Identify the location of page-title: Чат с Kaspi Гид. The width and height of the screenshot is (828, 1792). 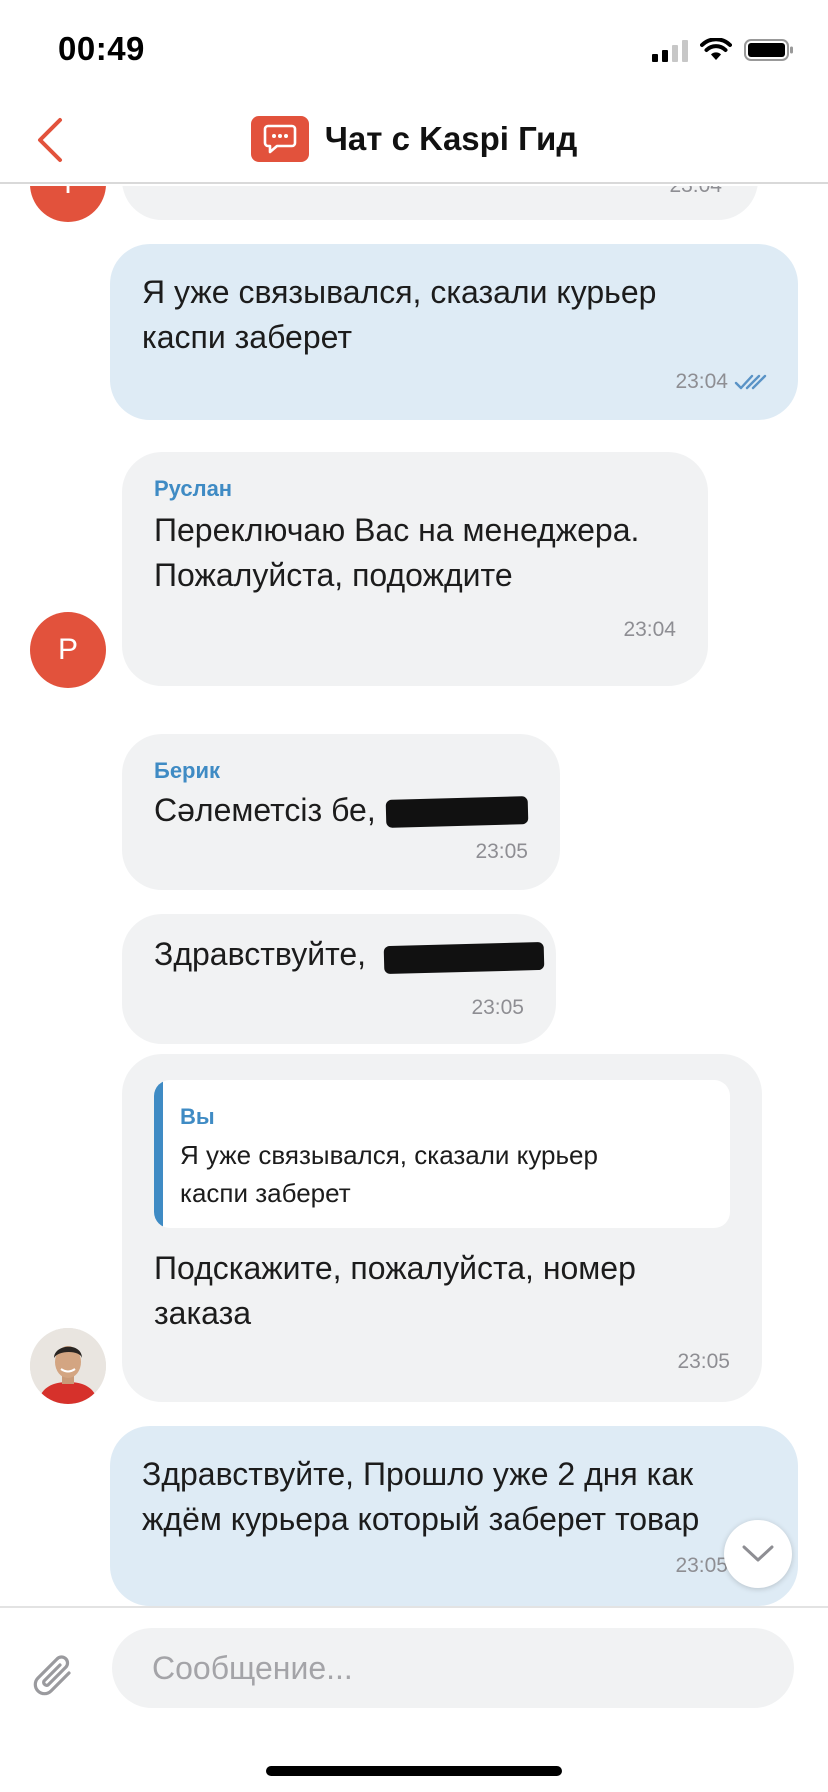
(451, 138).